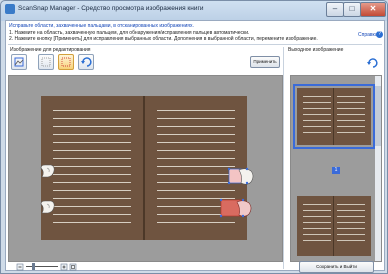 This screenshot has width=388, height=274. I want to click on zoom-in-icon, so click(64, 267).